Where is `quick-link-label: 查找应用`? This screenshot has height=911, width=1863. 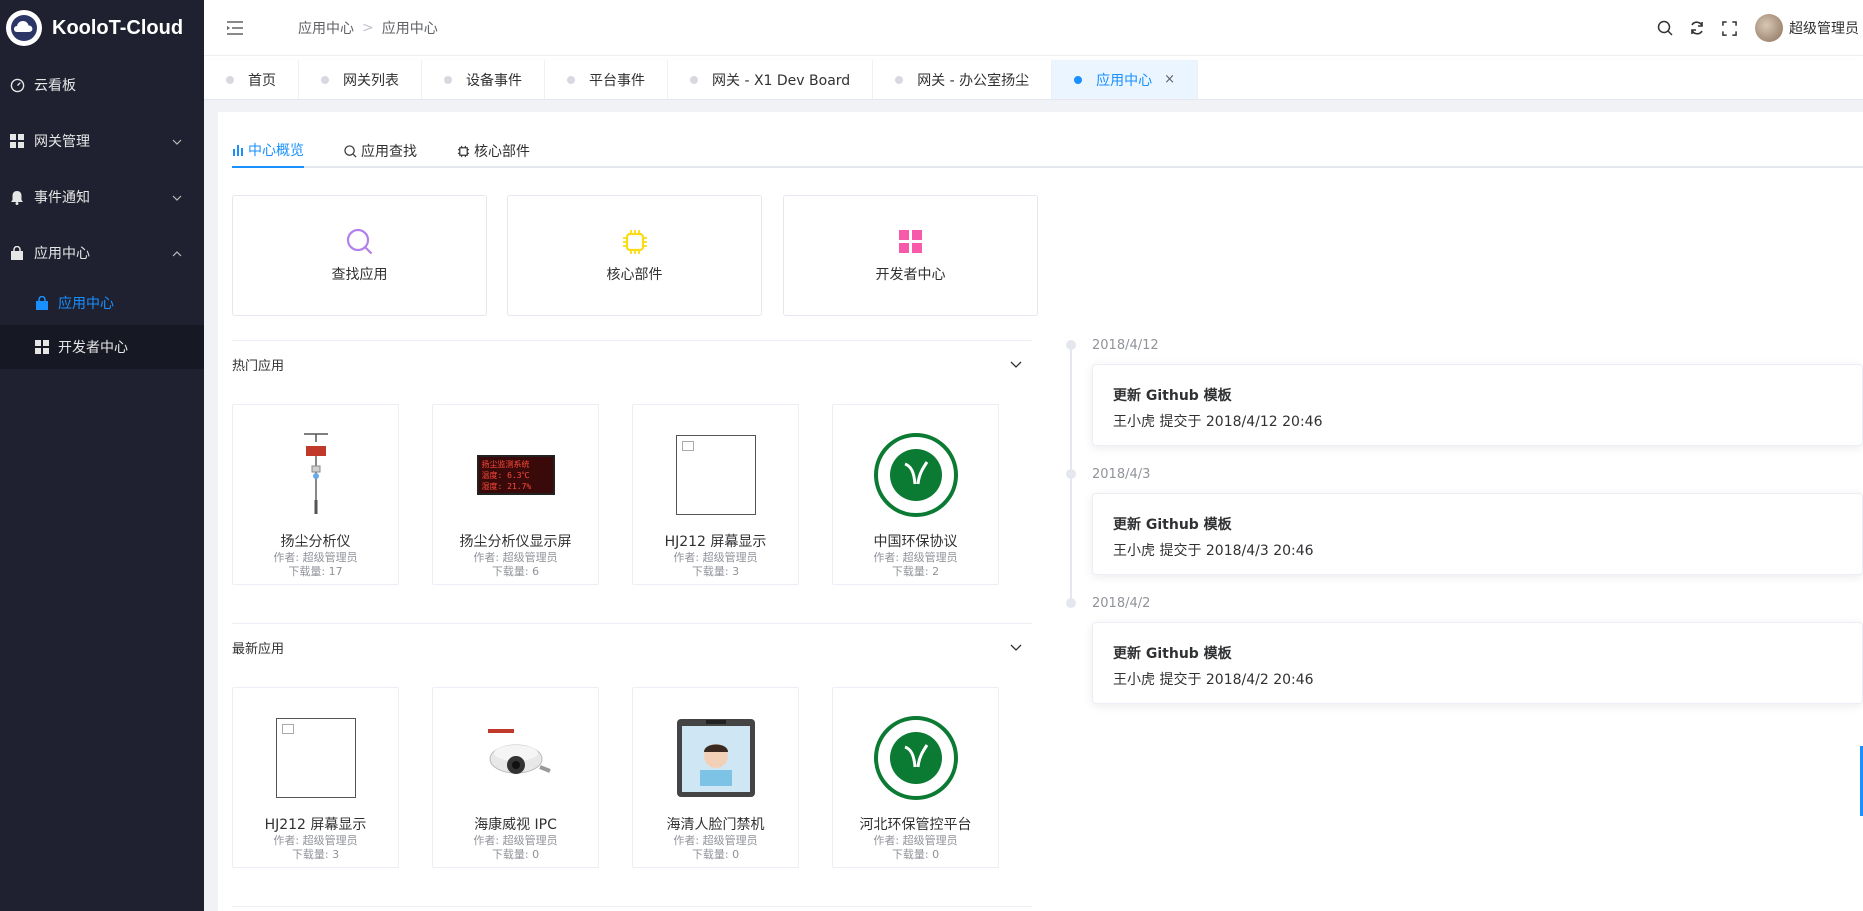
quick-link-label: 查找应用 is located at coordinates (359, 274).